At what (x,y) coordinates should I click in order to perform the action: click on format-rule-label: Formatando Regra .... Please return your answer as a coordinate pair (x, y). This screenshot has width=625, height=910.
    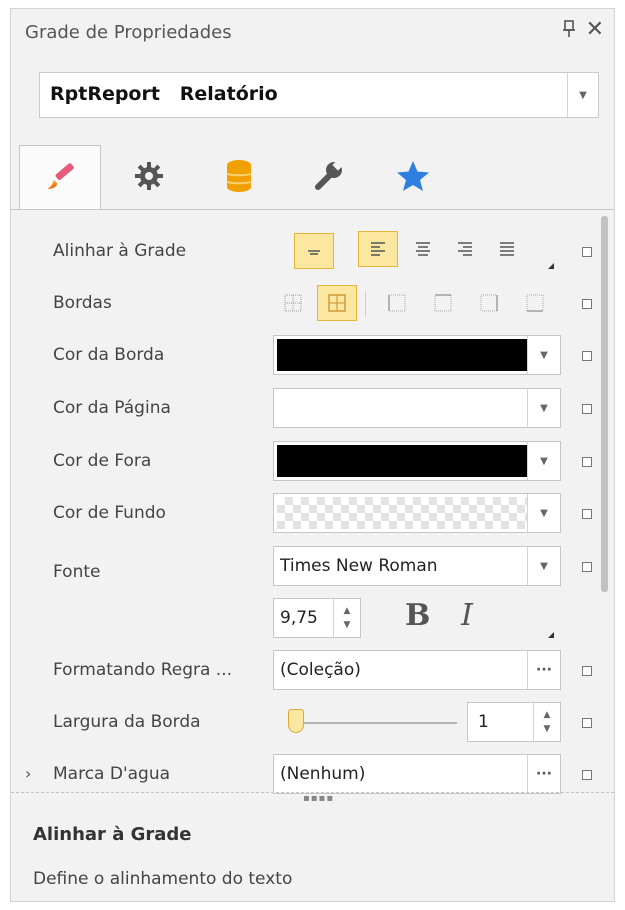
    Looking at the image, I should click on (143, 670).